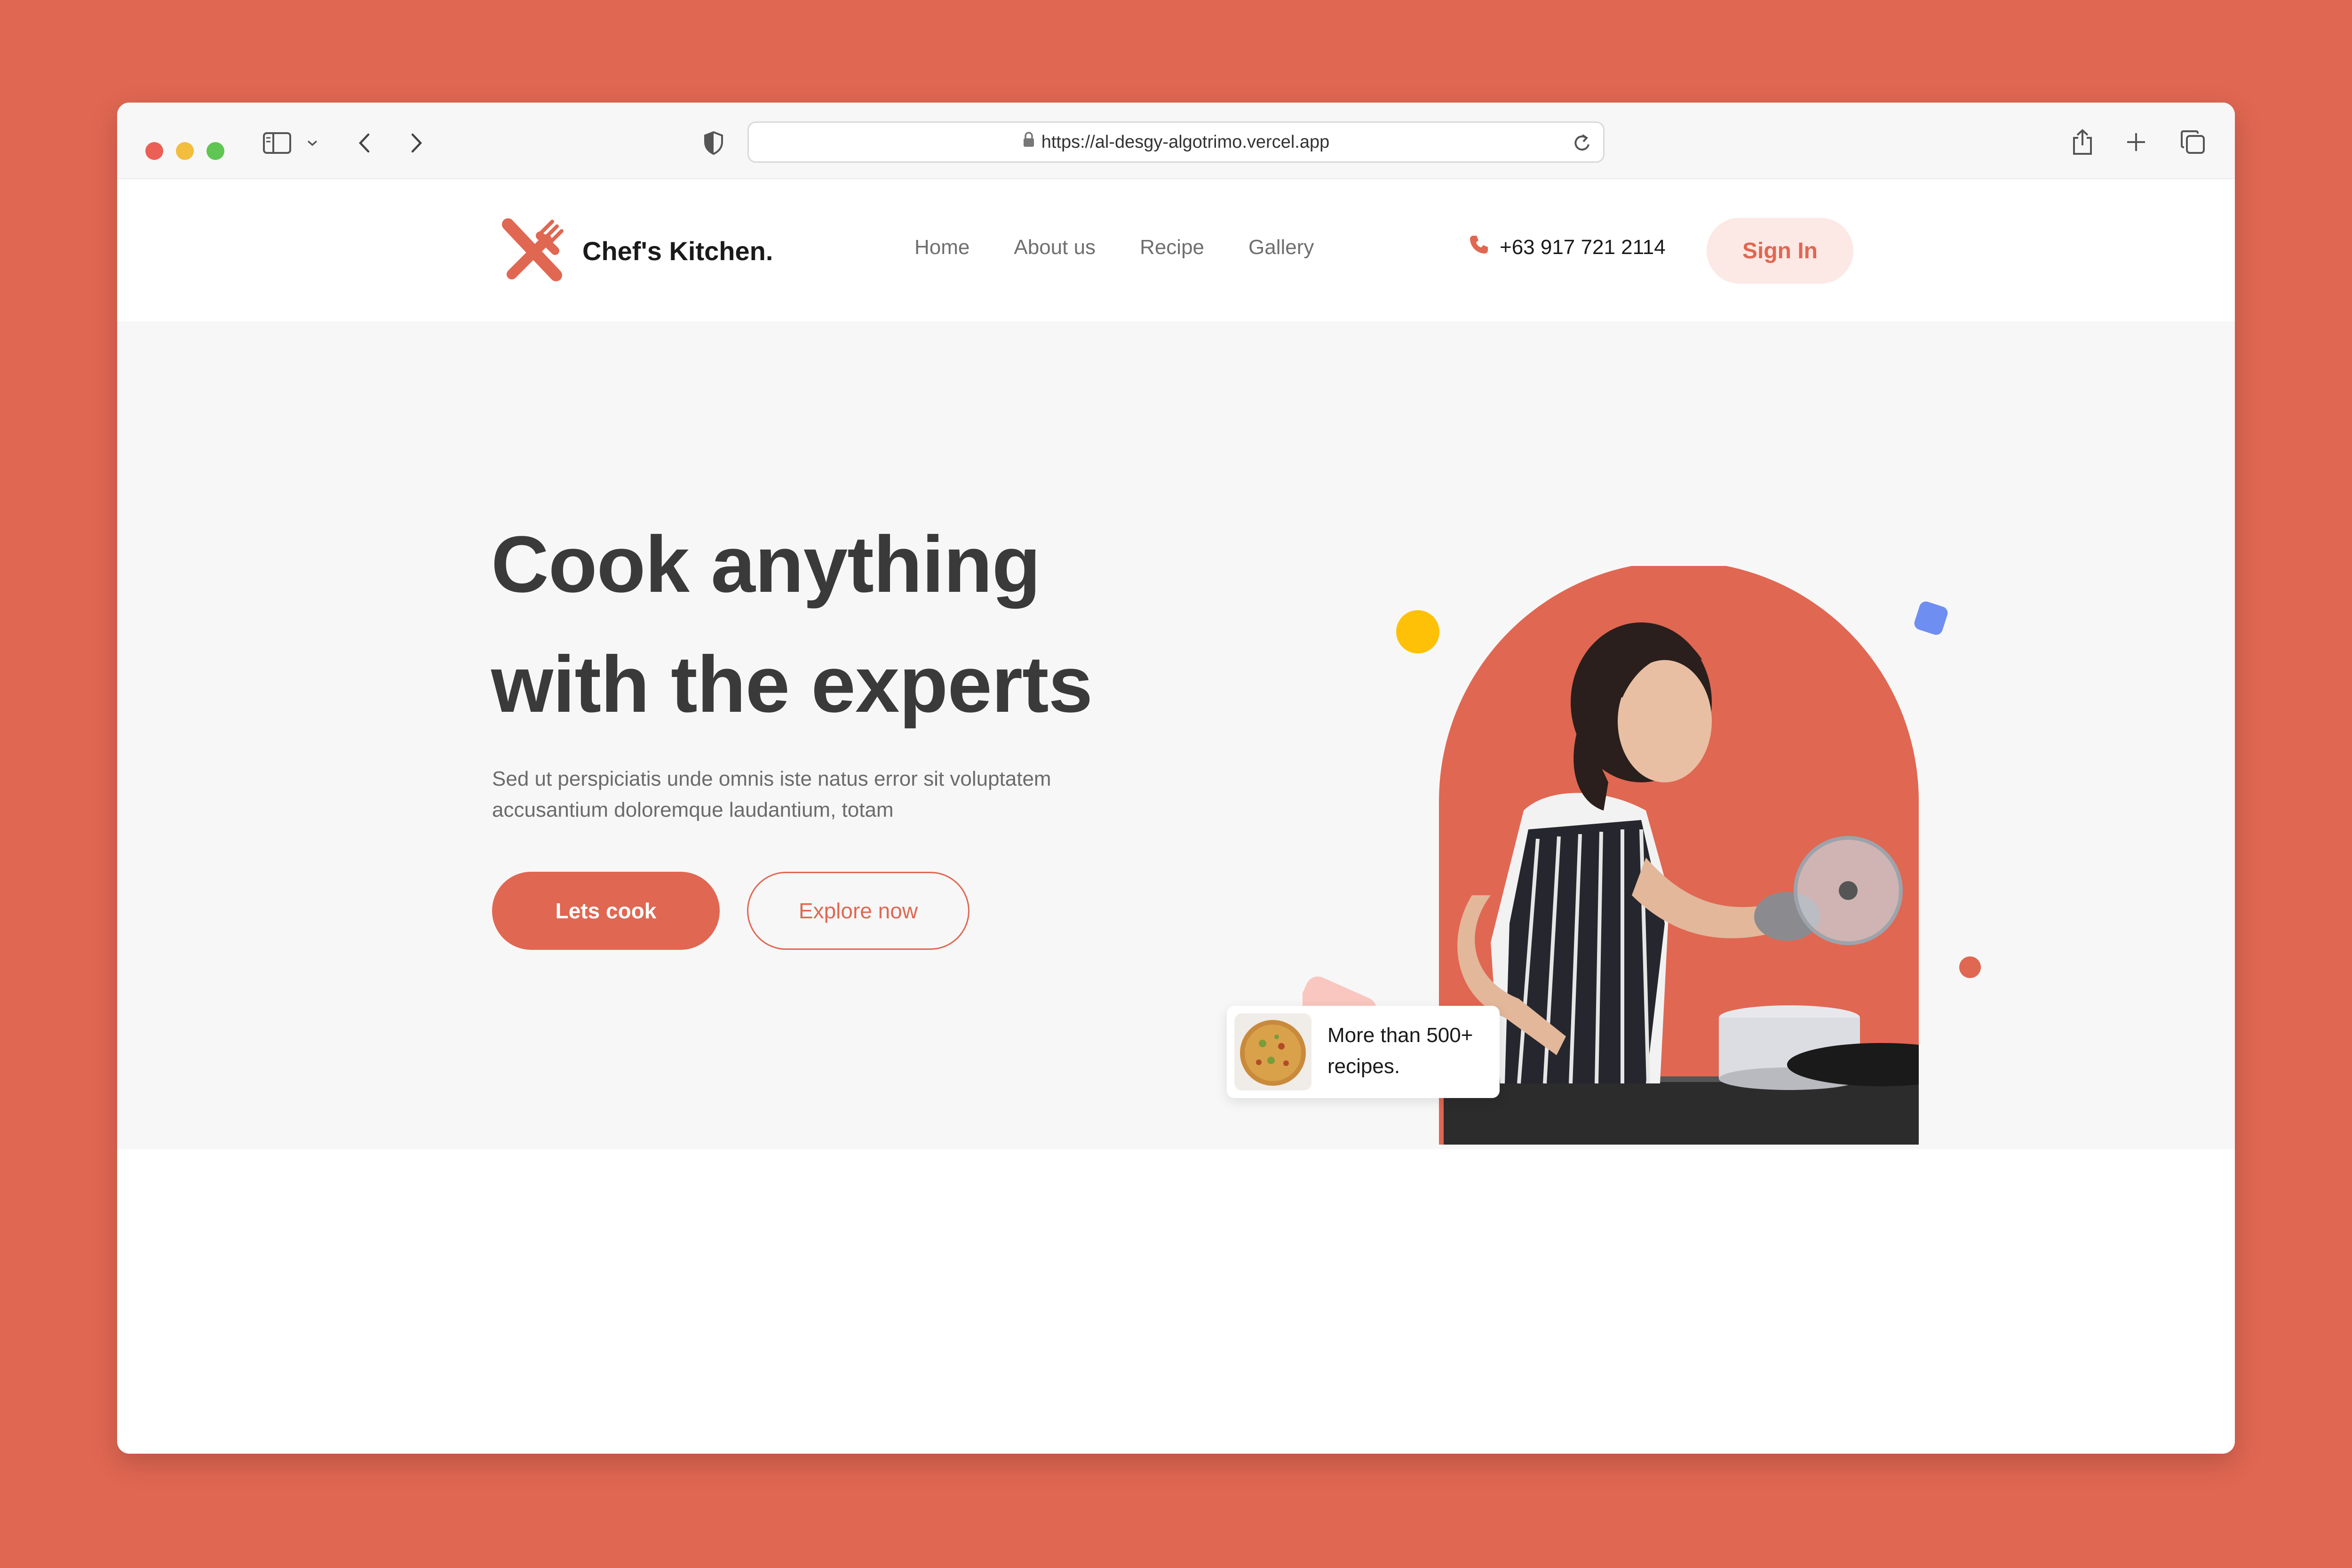 The image size is (2352, 1568). I want to click on chevron-down-icon, so click(312, 143).